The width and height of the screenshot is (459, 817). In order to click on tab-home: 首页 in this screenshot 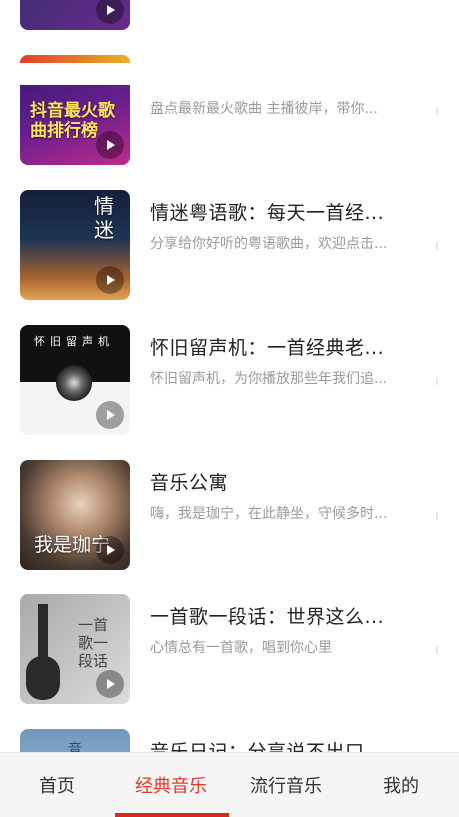, I will do `click(57, 785)`.